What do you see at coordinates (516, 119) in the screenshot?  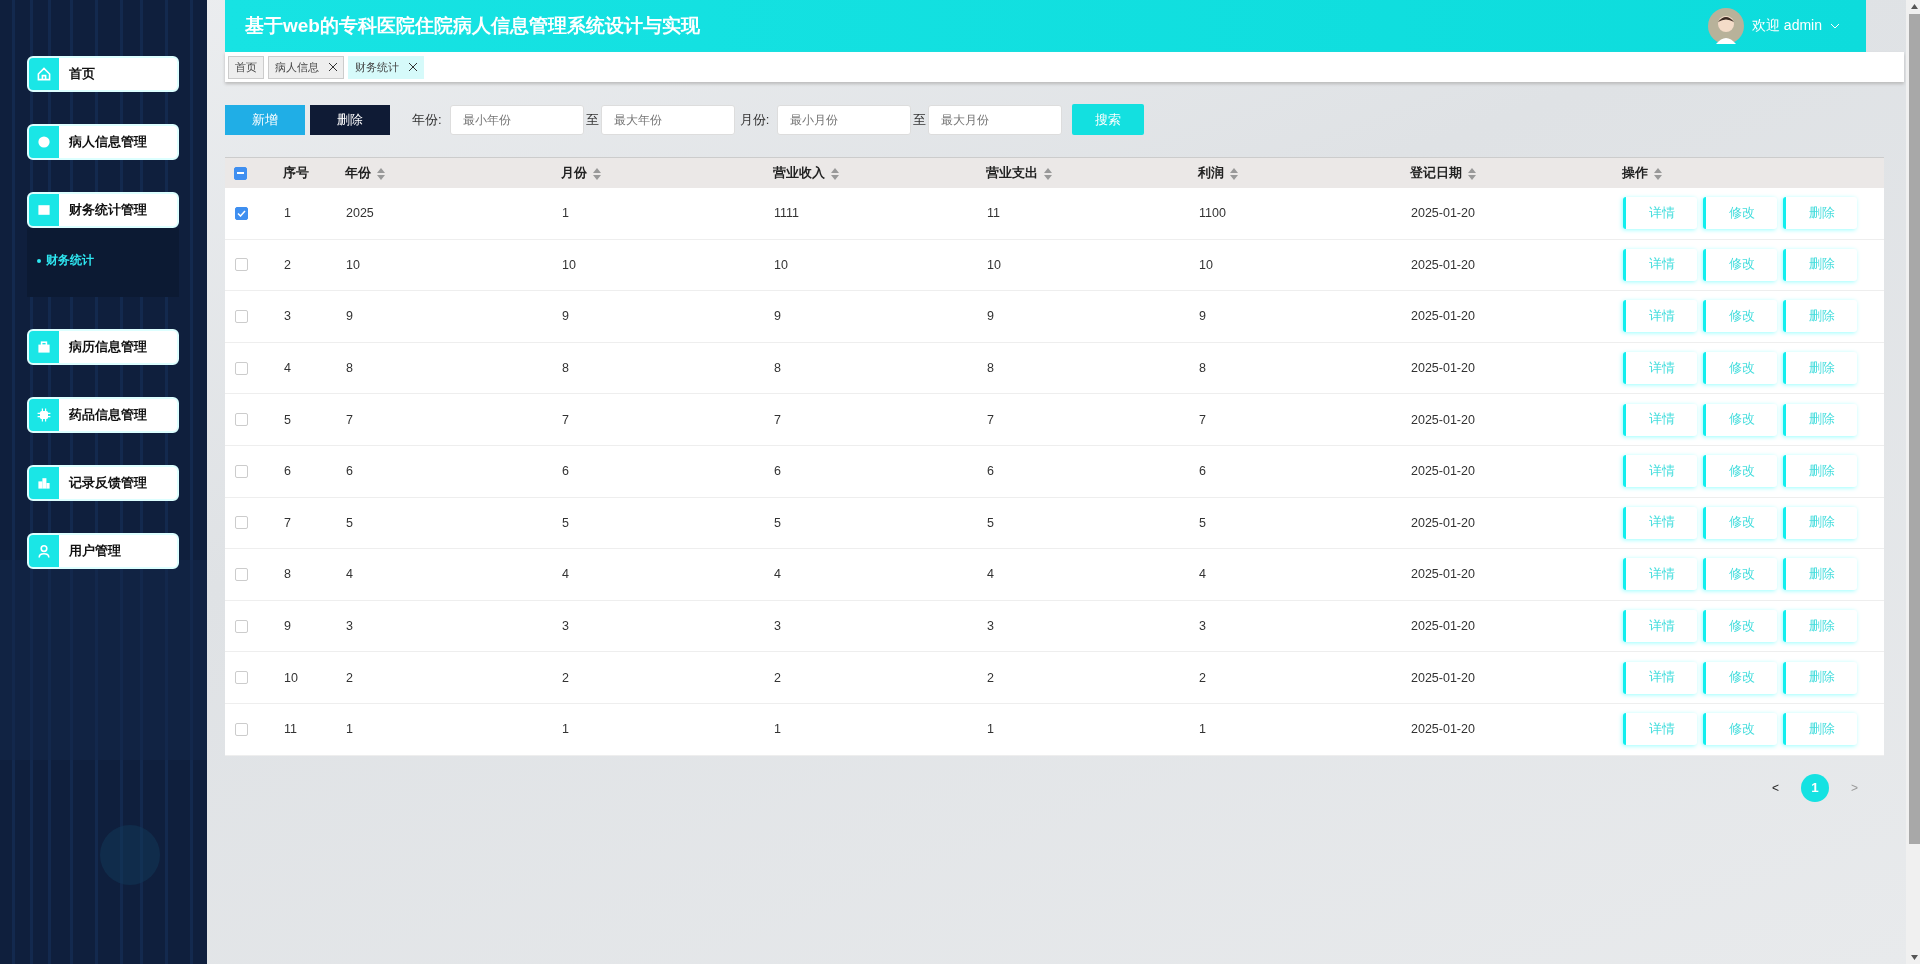 I see `input-field: 最小年份` at bounding box center [516, 119].